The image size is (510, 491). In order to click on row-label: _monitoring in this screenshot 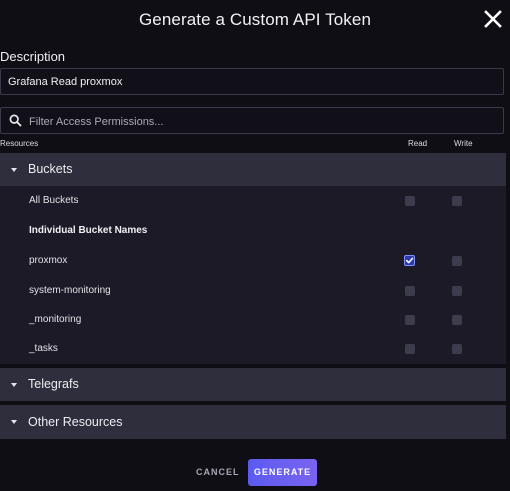, I will do `click(55, 319)`.